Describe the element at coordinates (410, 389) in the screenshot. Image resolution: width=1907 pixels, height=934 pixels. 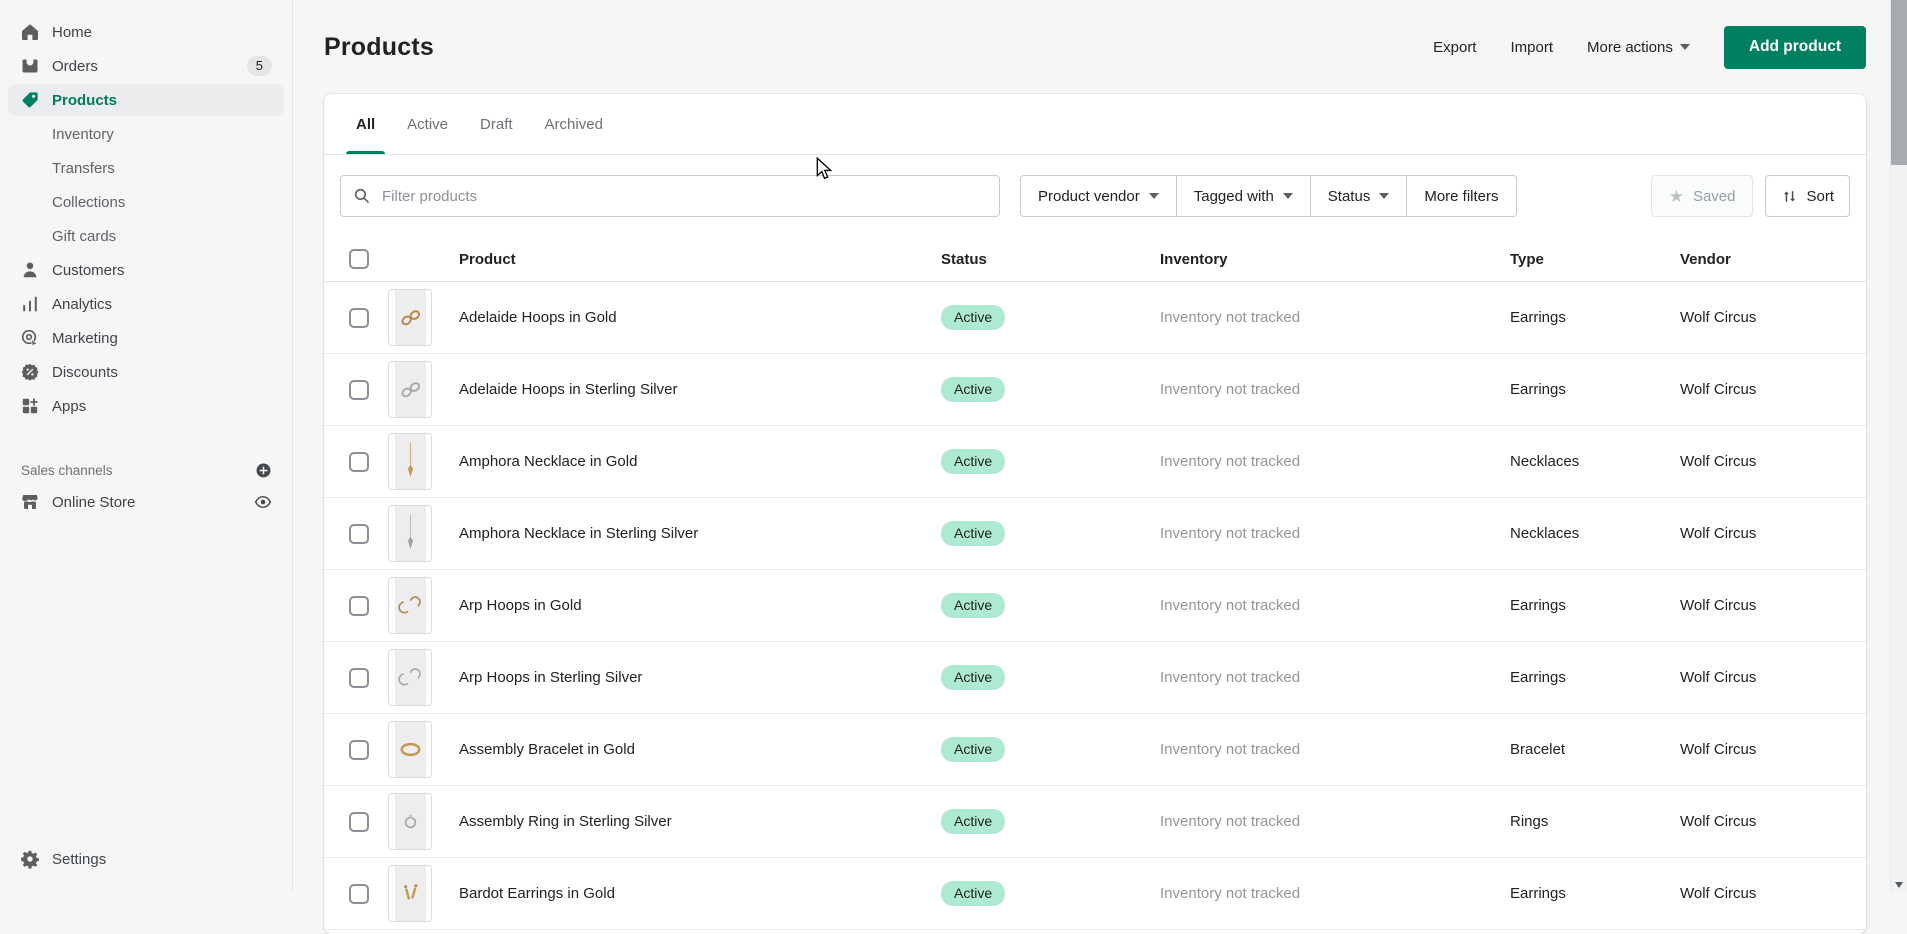
I see `hoops-silver-image` at that location.